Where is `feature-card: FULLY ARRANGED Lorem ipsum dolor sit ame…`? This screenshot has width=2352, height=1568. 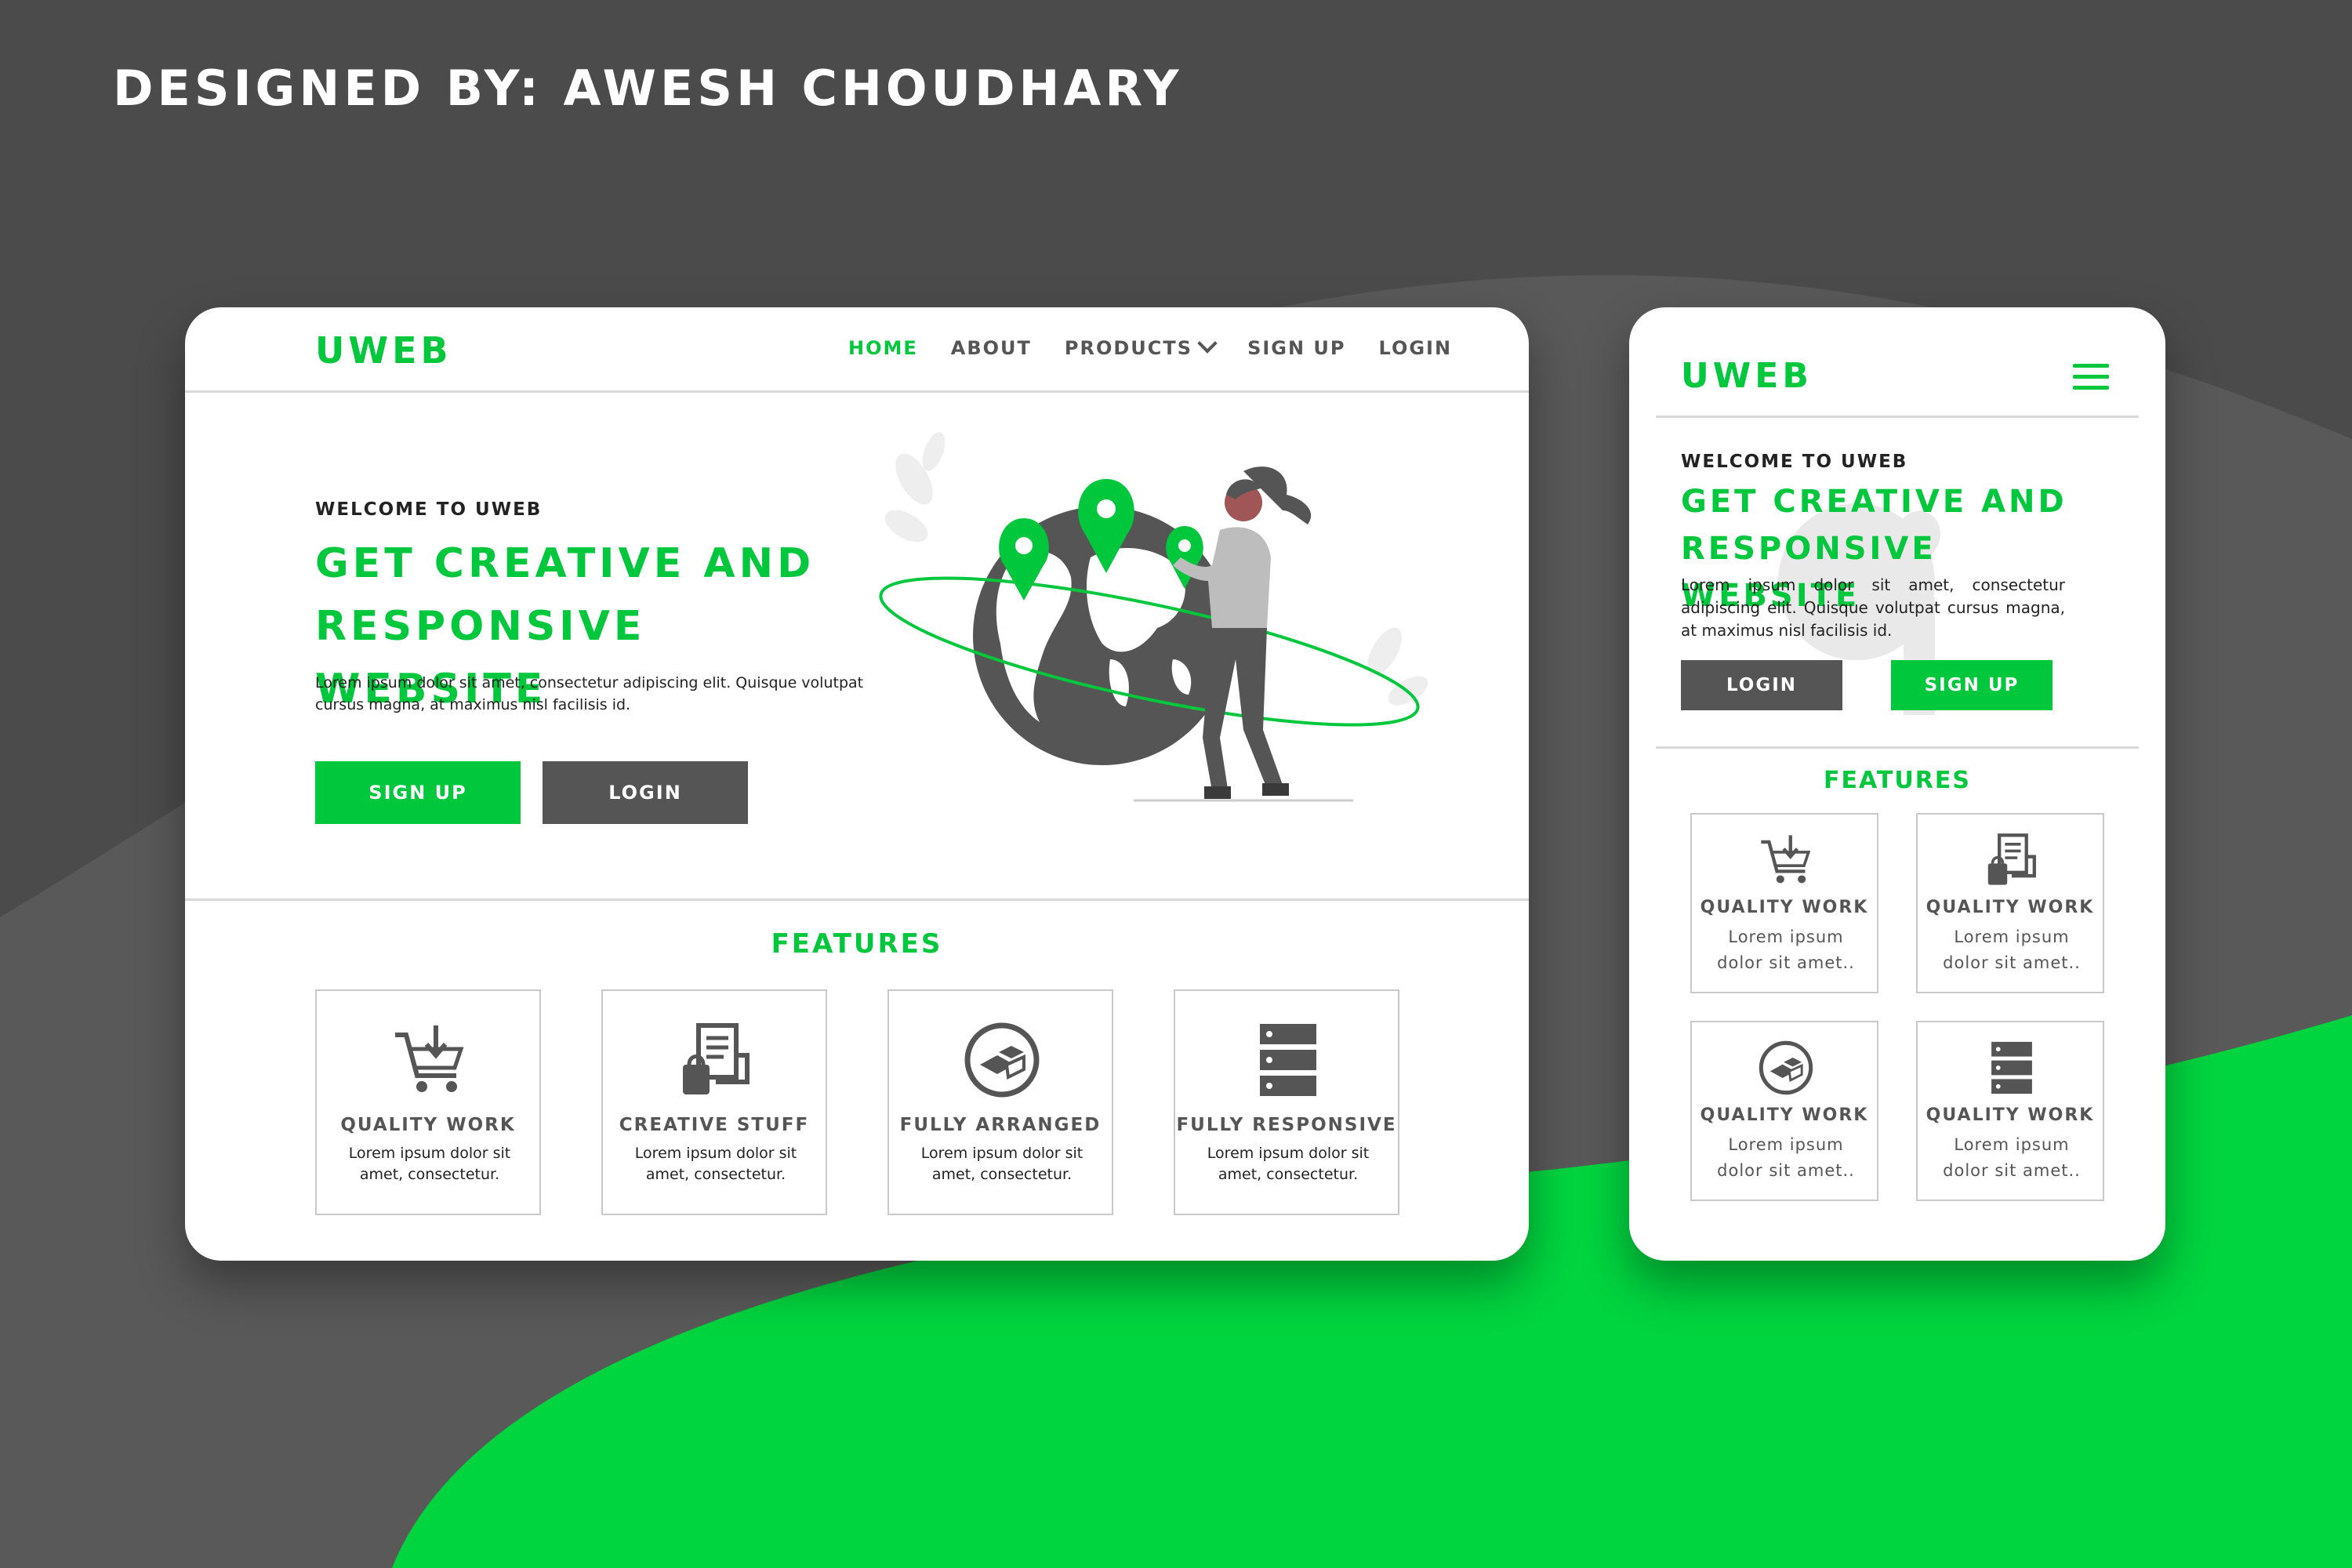
feature-card: FULLY ARRANGED Lorem ipsum dolor sit ame… is located at coordinates (1000, 1102).